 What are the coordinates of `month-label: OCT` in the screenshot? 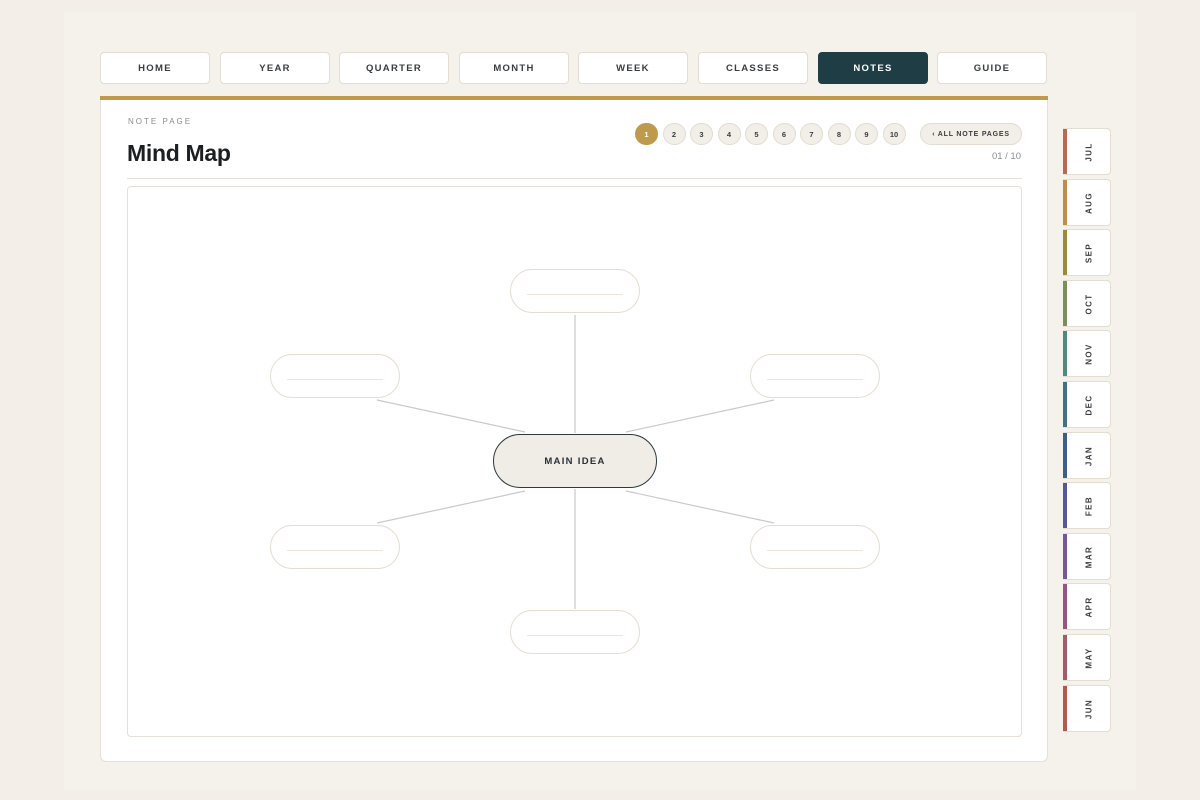 It's located at (1089, 304).